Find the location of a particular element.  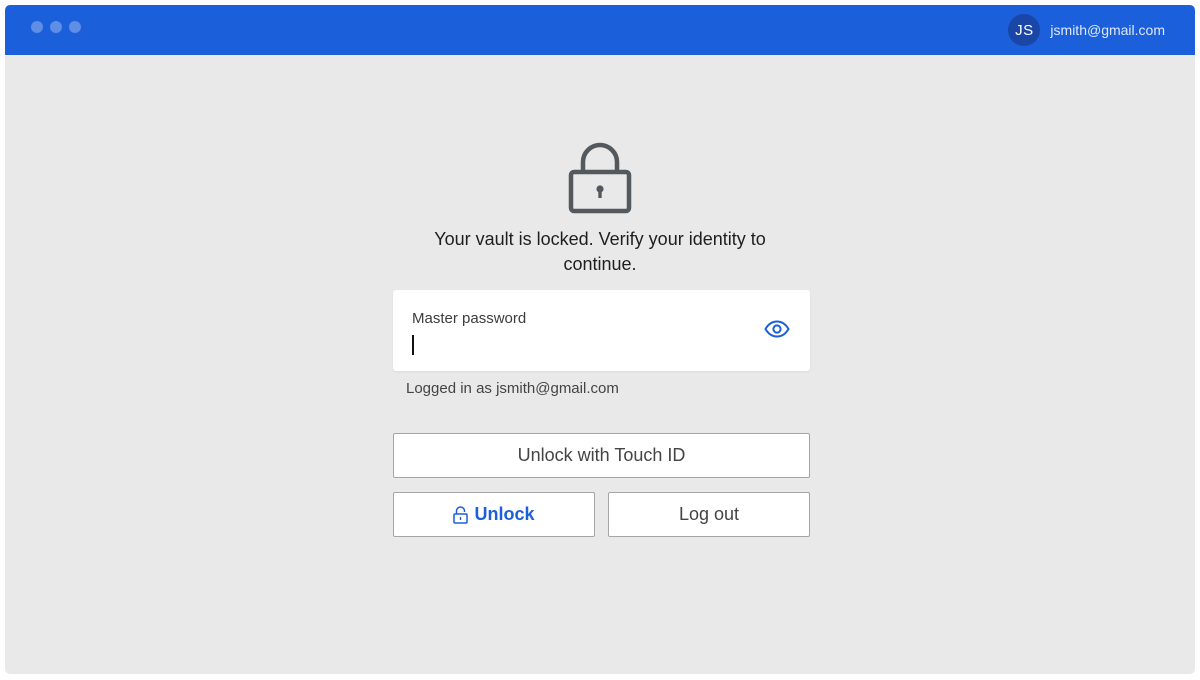

title-bar: JS jsmith@gmail.com is located at coordinates (600, 30).